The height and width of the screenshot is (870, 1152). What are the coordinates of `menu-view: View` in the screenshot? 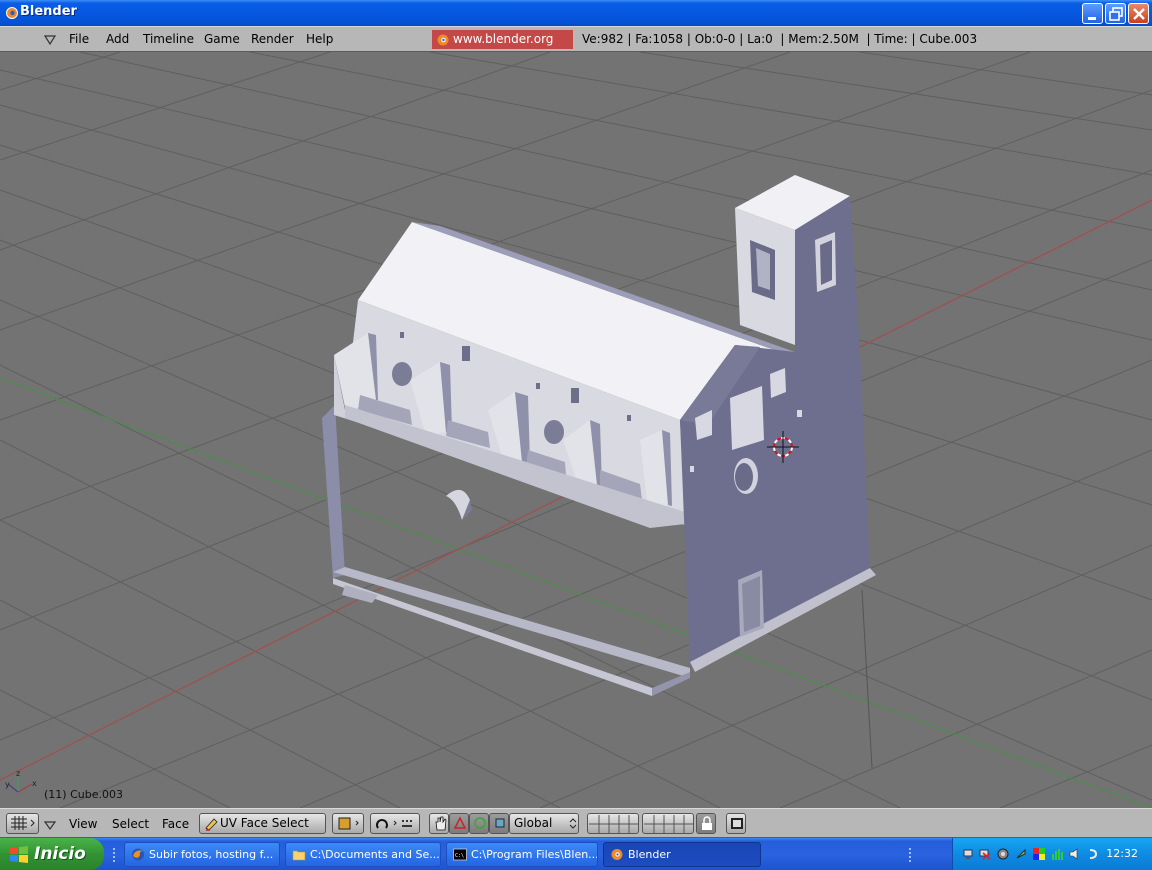 It's located at (83, 824).